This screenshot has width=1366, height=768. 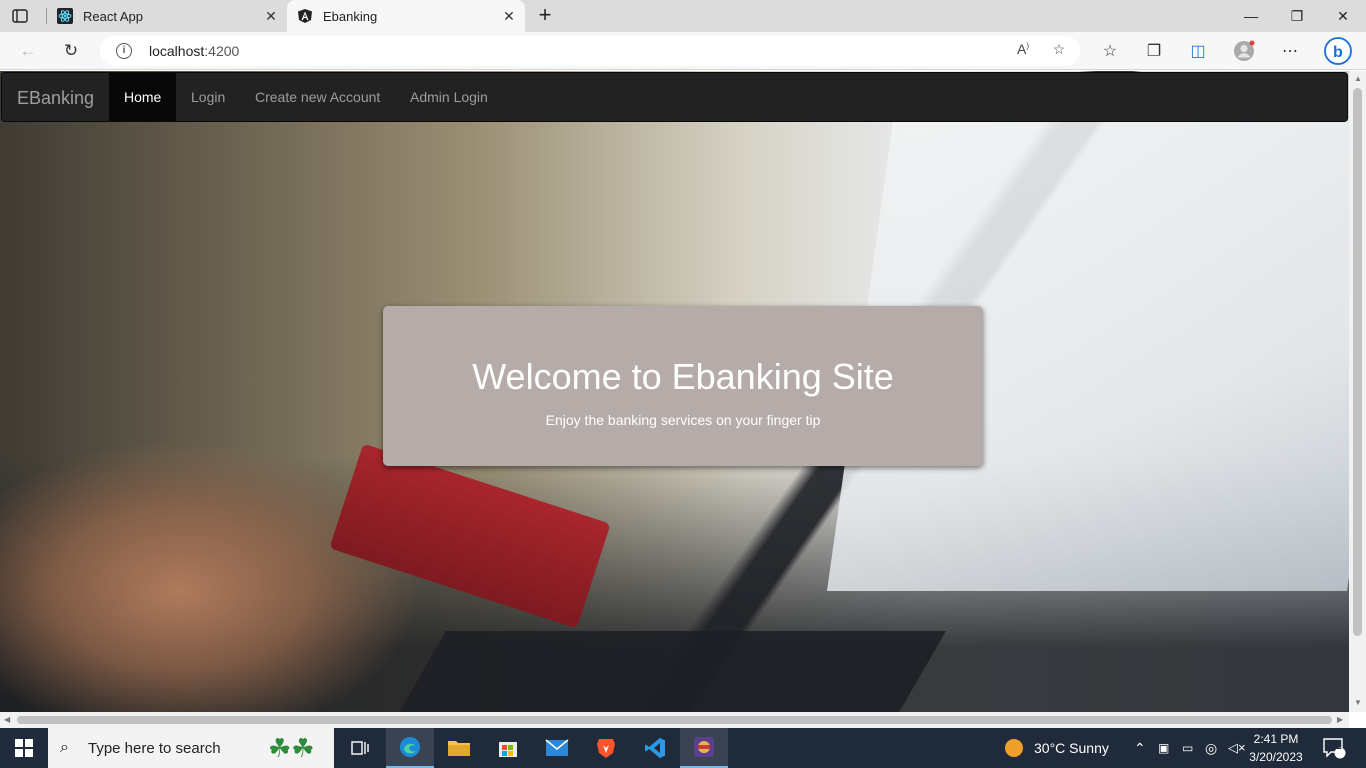 I want to click on edge-bar-icon: ◫, so click(x=1198, y=51).